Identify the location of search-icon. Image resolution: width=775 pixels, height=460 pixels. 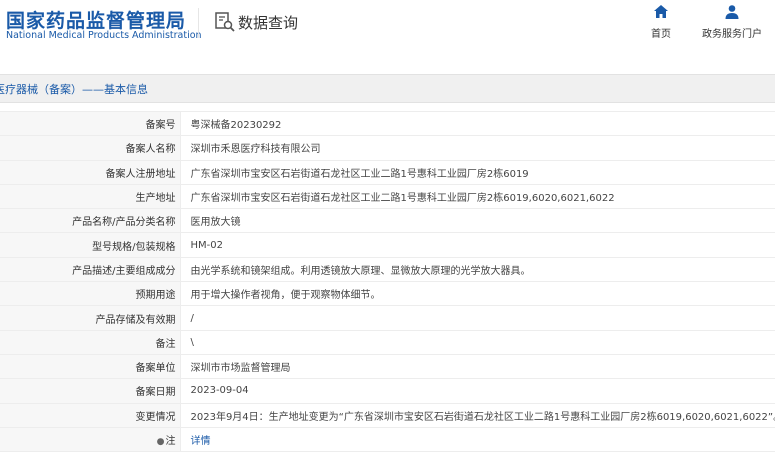
(225, 22).